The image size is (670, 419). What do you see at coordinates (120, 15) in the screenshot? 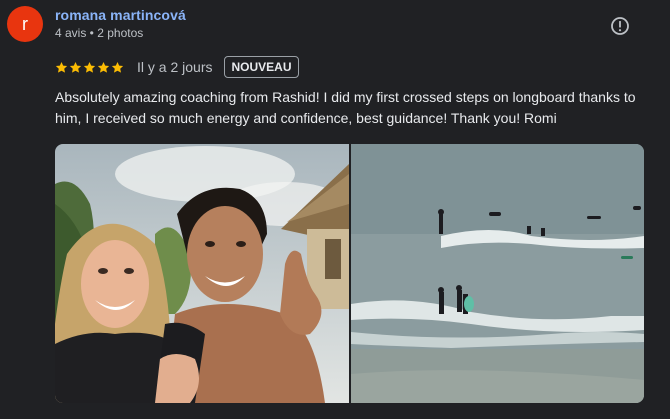
I see `author-name: romana martincová` at bounding box center [120, 15].